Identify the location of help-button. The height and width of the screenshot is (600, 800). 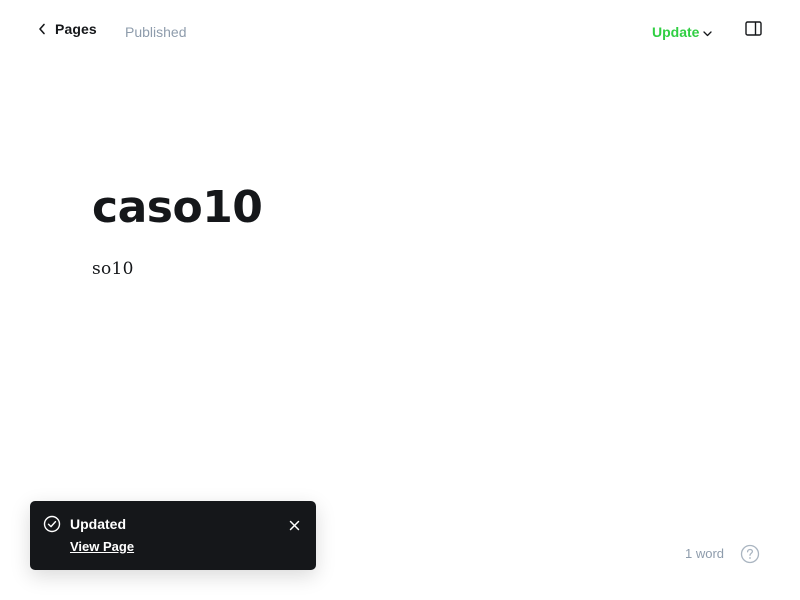
(750, 554).